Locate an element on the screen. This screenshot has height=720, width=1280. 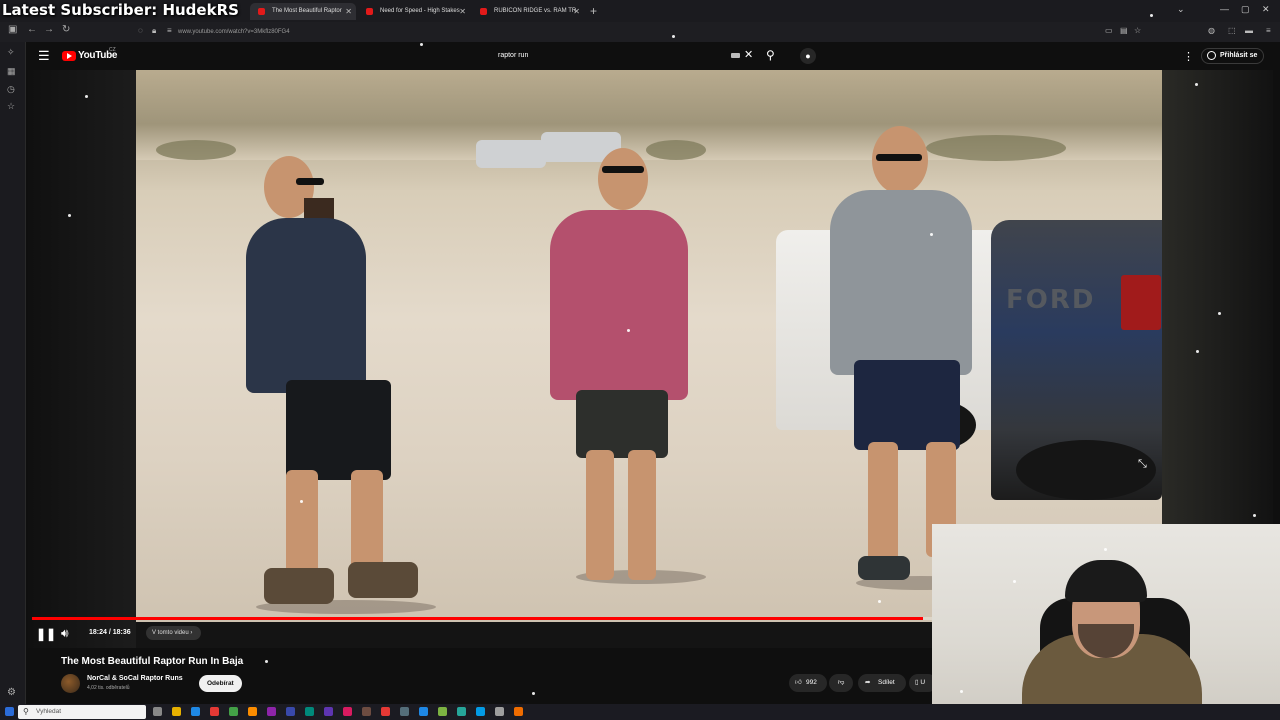
chevron-down-icon: ⌄ is located at coordinates (1181, 9).